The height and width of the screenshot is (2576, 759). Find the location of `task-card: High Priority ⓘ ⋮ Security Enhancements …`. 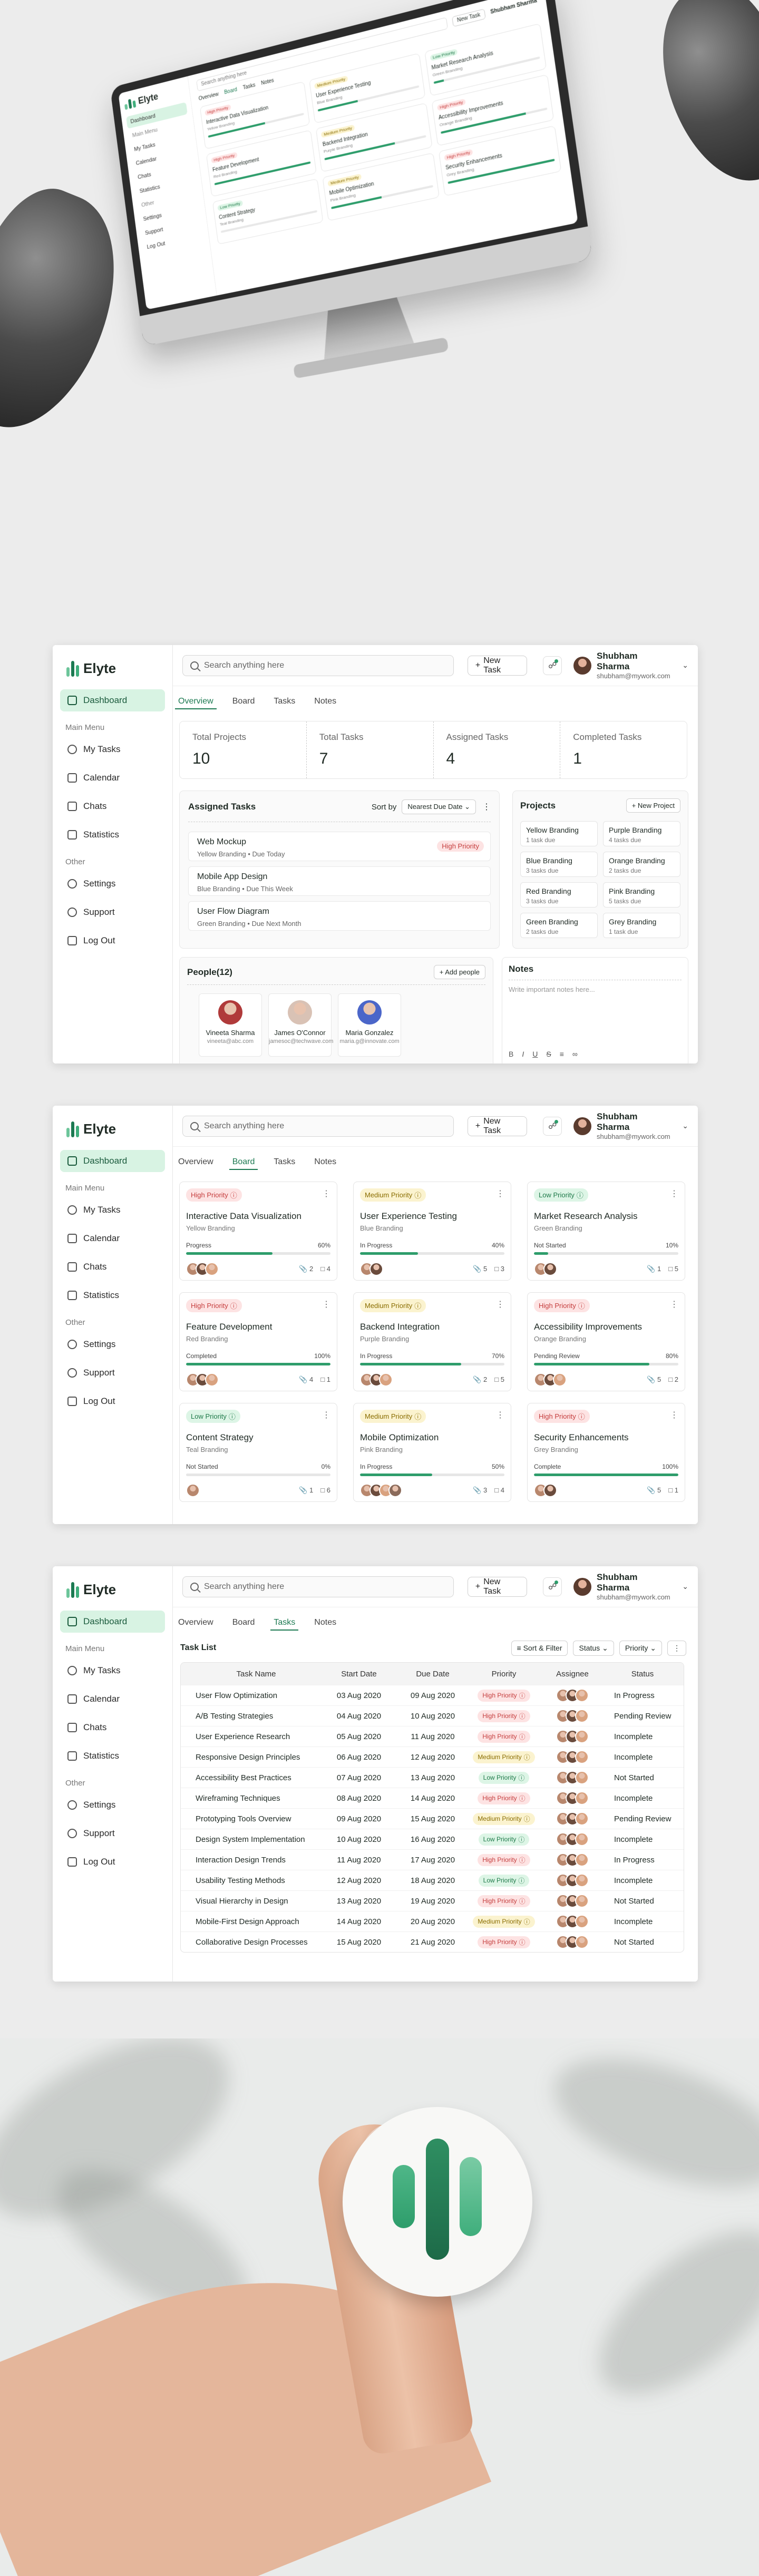

task-card: High Priority ⓘ ⋮ Security Enhancements … is located at coordinates (606, 1452).